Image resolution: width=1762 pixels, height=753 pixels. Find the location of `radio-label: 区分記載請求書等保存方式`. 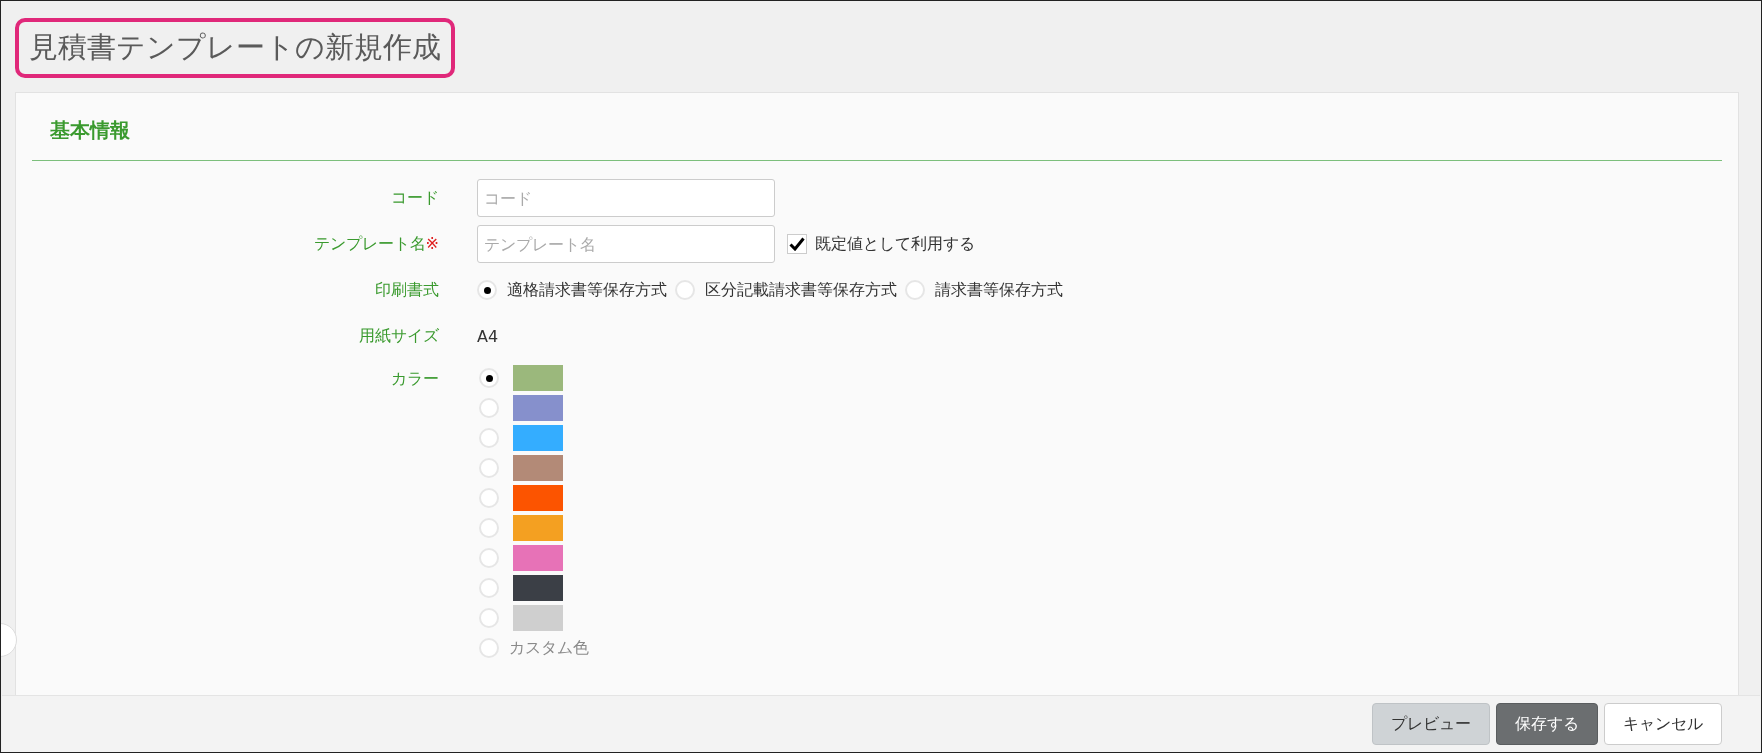

radio-label: 区分記載請求書等保存方式 is located at coordinates (801, 290).